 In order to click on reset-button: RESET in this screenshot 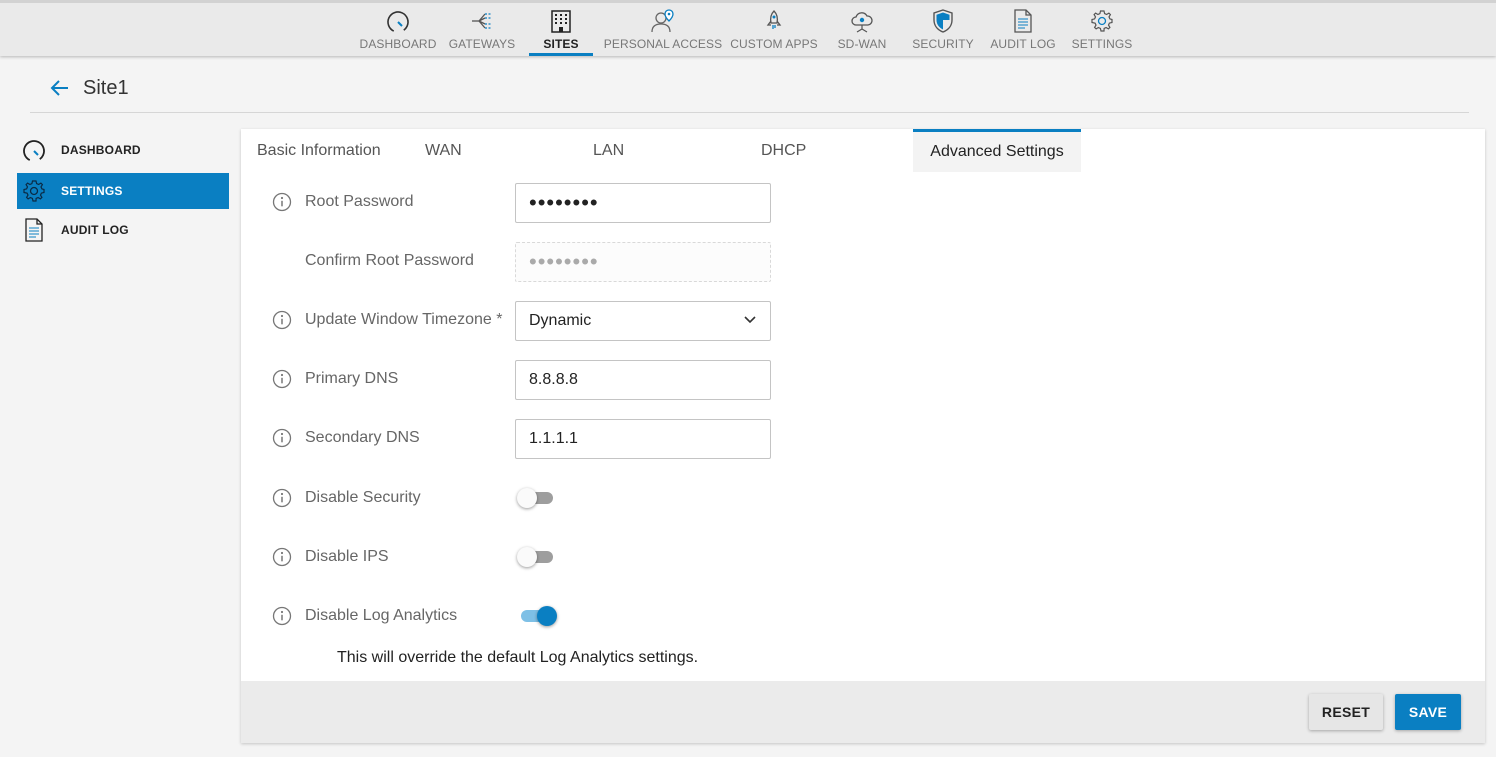, I will do `click(1346, 712)`.